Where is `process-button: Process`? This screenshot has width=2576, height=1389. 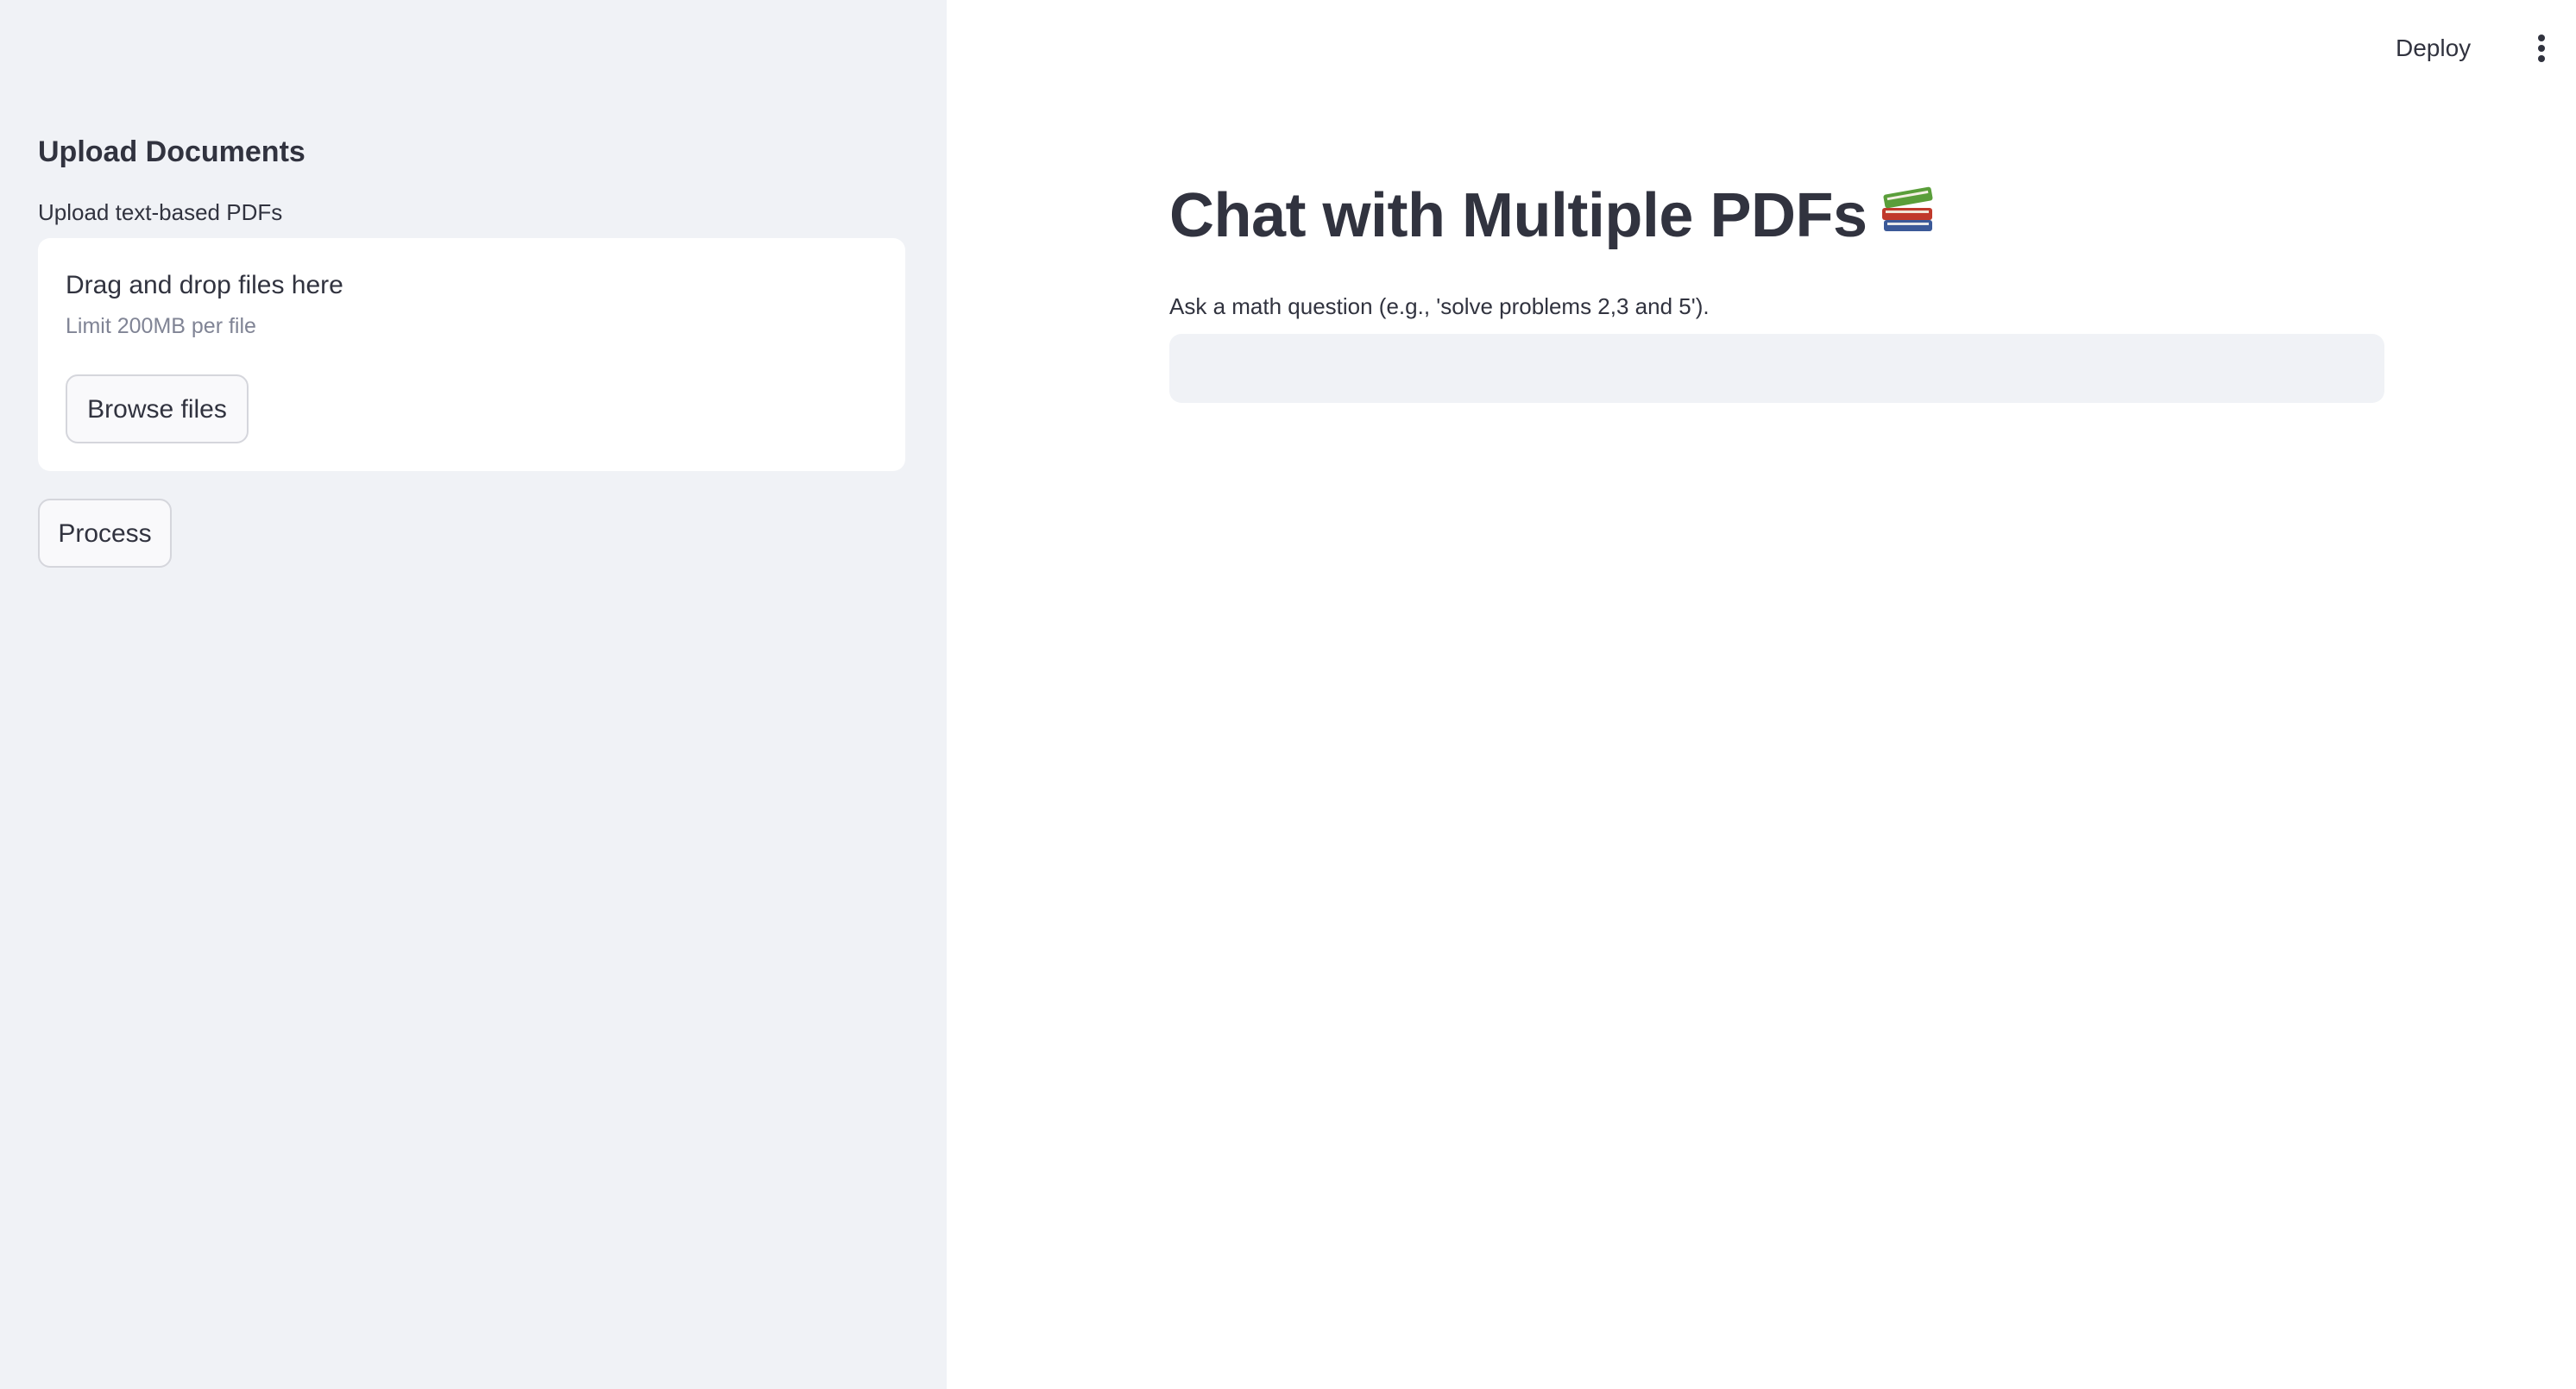 process-button: Process is located at coordinates (105, 533).